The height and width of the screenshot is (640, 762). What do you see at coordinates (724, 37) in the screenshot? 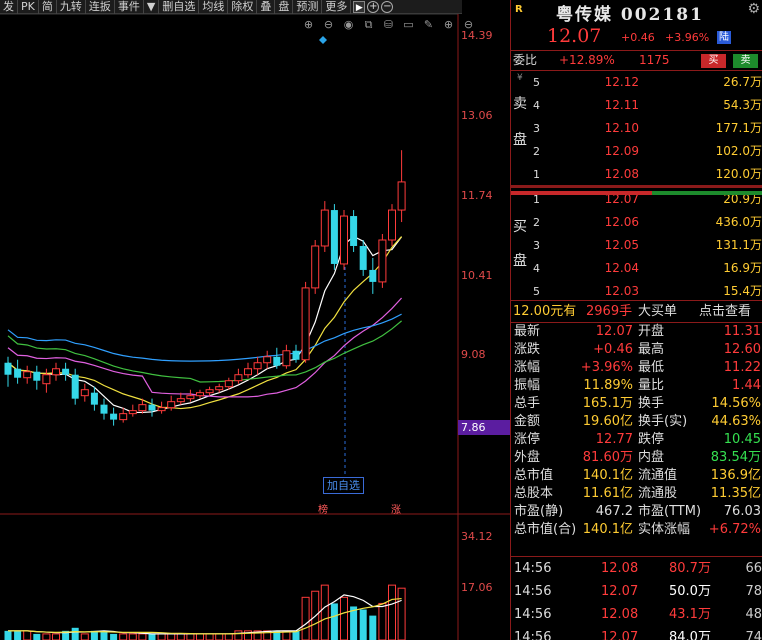
I see `connect-badge: 陆` at bounding box center [724, 37].